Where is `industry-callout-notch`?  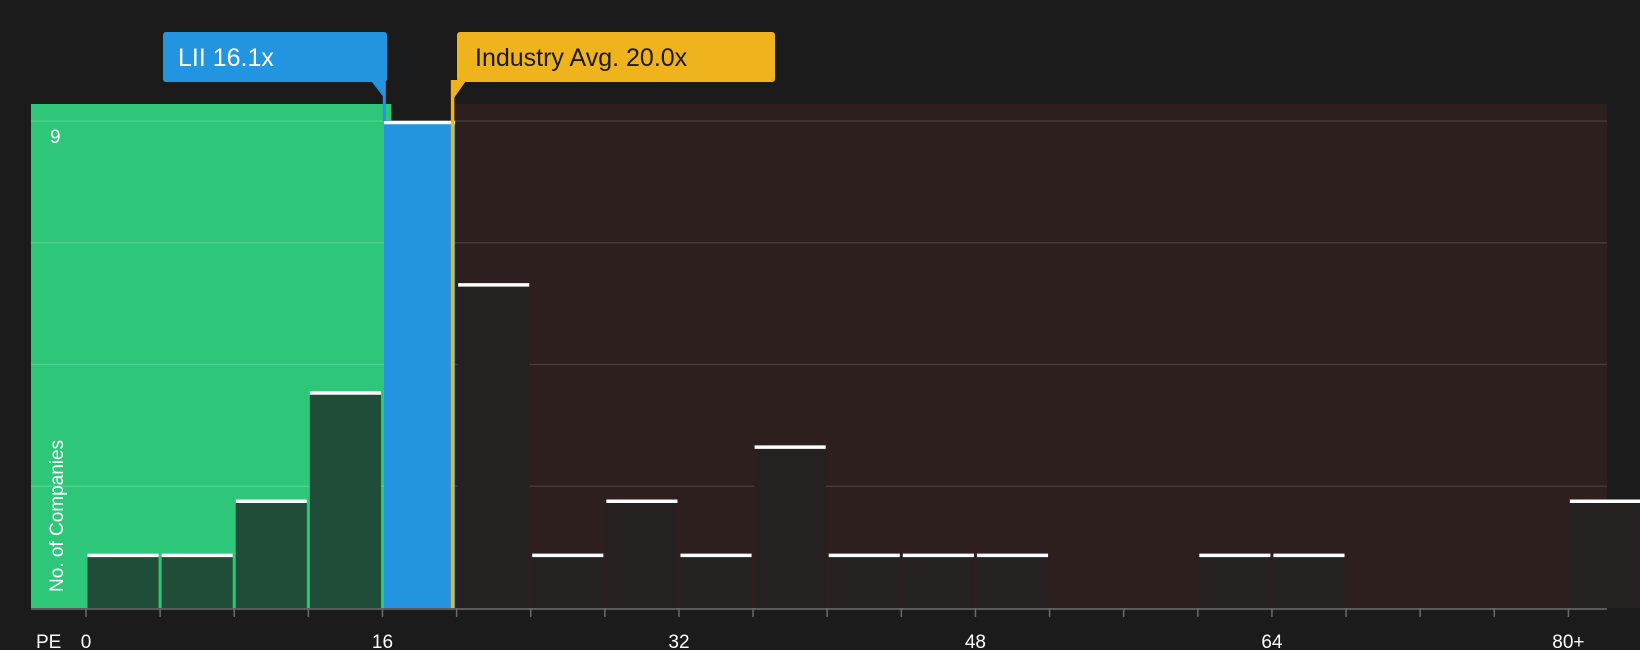 industry-callout-notch is located at coordinates (459, 90).